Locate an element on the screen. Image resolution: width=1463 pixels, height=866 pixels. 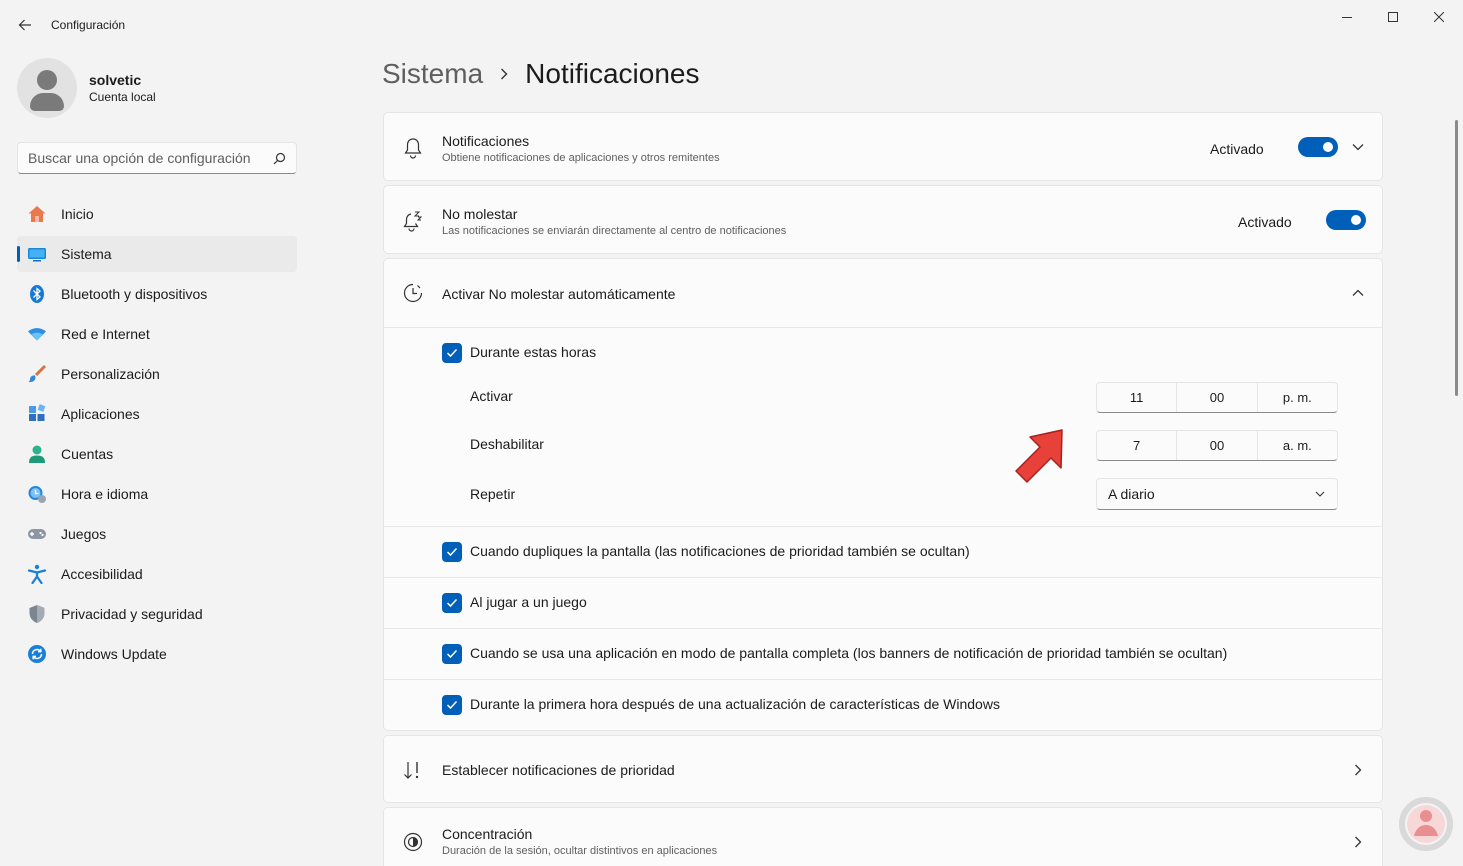
notifications-title: Notificaciones is located at coordinates (486, 141).